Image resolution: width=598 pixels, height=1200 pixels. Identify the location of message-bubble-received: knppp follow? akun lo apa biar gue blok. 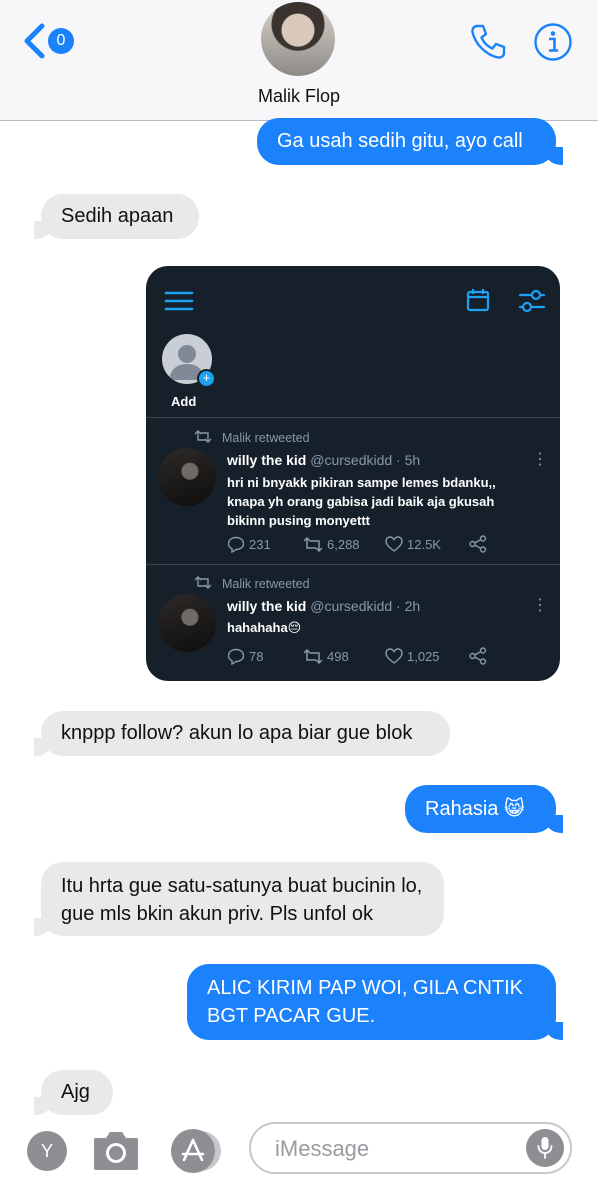
(242, 733).